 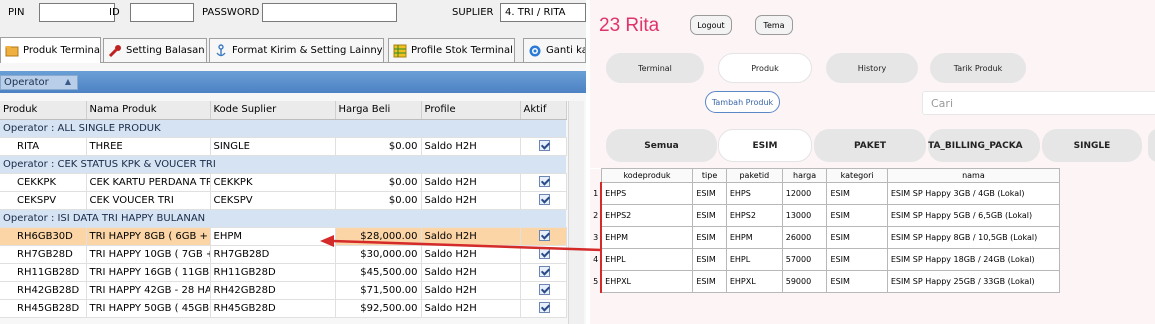 What do you see at coordinates (43, 308) in the screenshot?
I see `produk-cell: RH45GB28D` at bounding box center [43, 308].